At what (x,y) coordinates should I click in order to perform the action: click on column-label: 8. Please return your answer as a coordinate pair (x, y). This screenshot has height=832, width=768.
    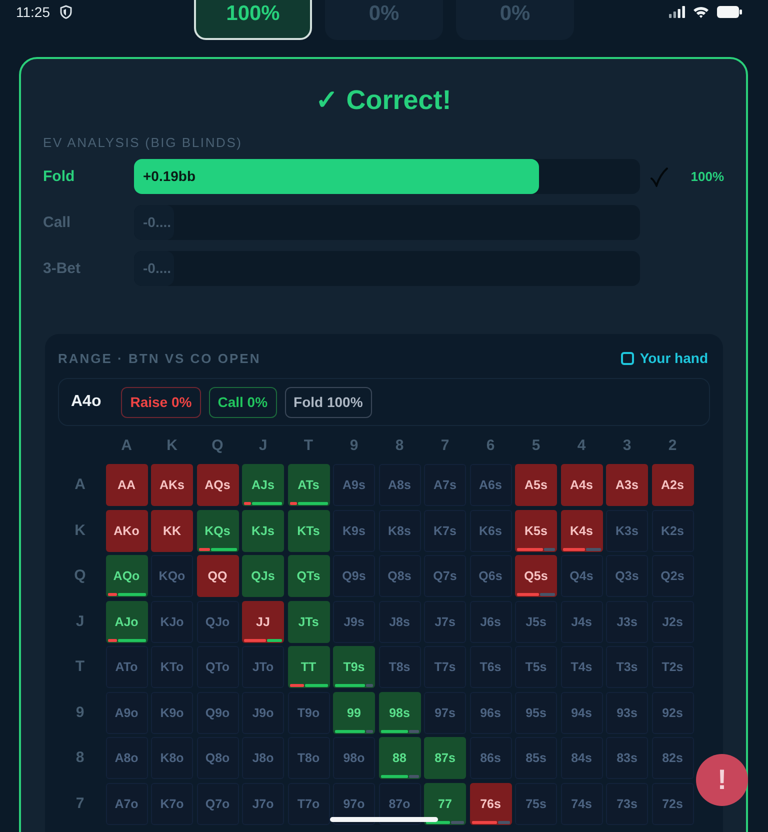
    Looking at the image, I should click on (399, 446).